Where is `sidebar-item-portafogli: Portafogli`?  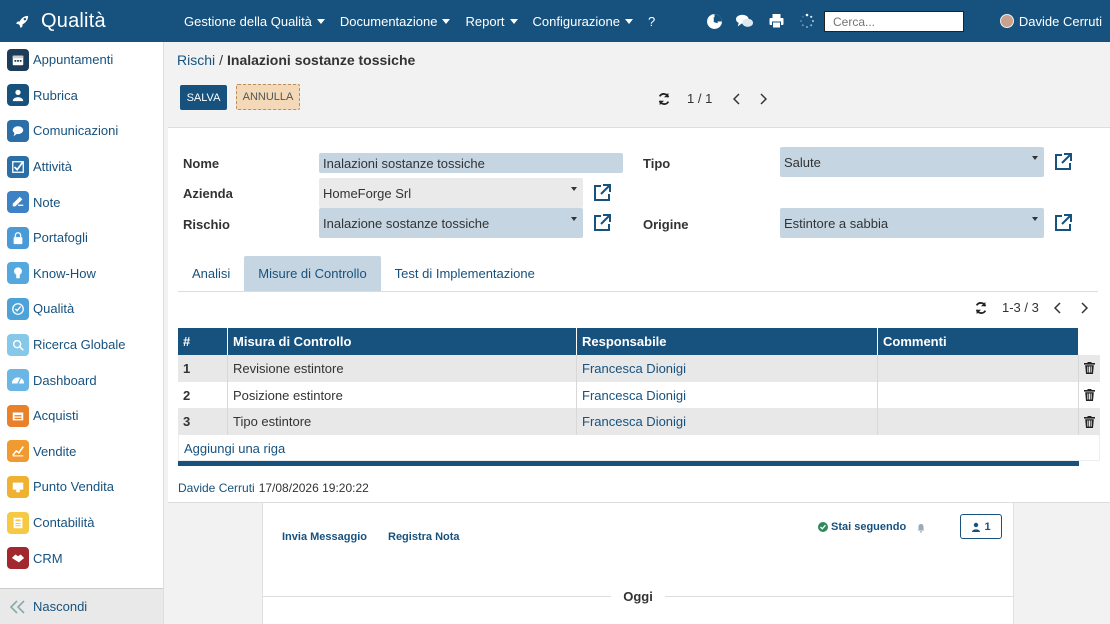 sidebar-item-portafogli: Portafogli is located at coordinates (81, 238).